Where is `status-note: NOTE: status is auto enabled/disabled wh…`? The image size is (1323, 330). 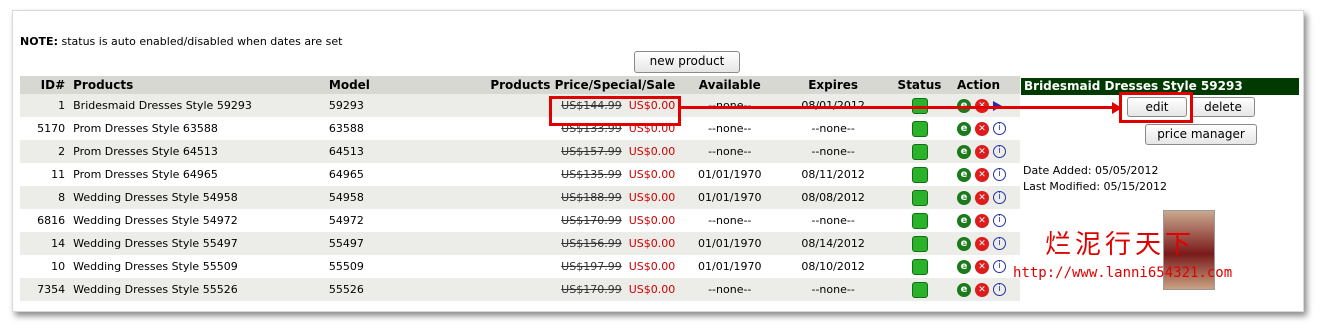 status-note: NOTE: status is auto enabled/disabled wh… is located at coordinates (181, 41).